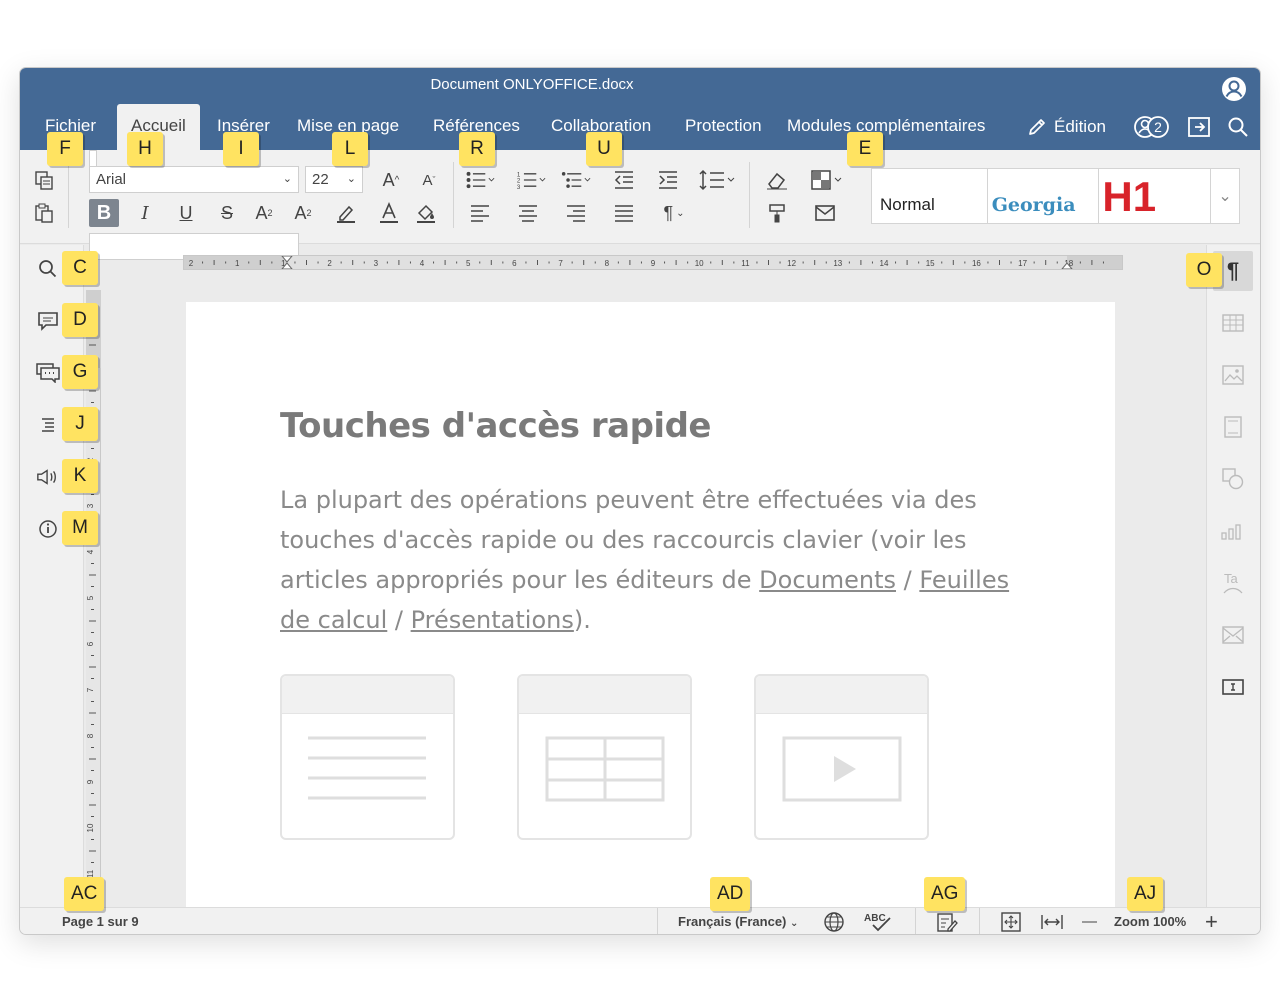 The image size is (1280, 1000). Describe the element at coordinates (104, 213) in the screenshot. I see `bold-button: B` at that location.